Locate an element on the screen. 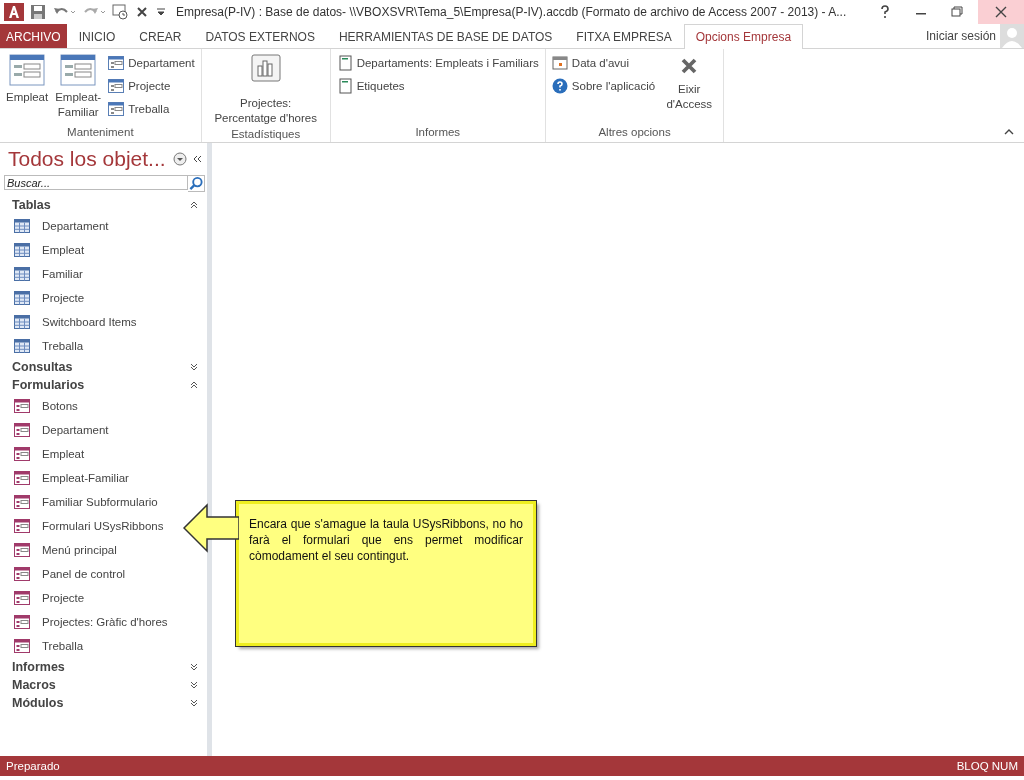 The height and width of the screenshot is (780, 1024). navigation-item: Menú principal is located at coordinates (79, 550).